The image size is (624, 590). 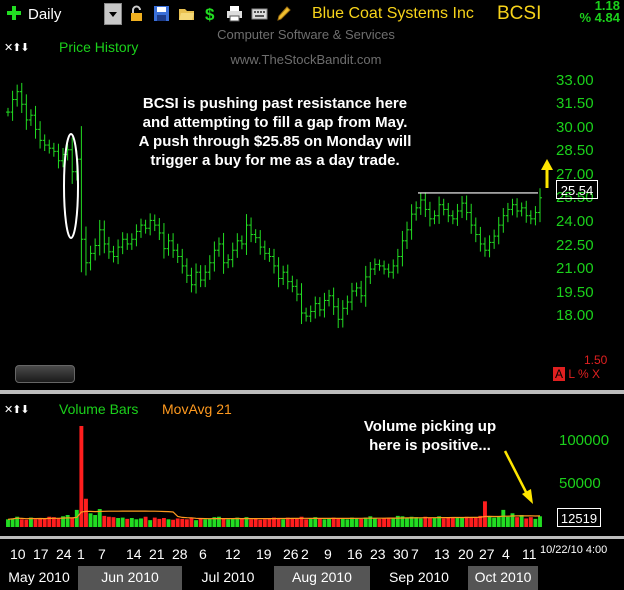 I want to click on volume-arrow, so click(x=516, y=473).